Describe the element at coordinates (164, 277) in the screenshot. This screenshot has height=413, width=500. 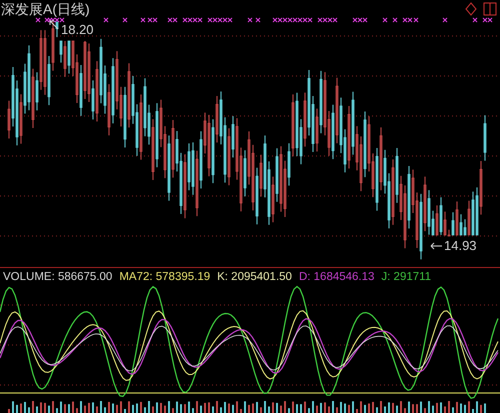
I see `indicator-readout: MA72: 578395.19` at that location.